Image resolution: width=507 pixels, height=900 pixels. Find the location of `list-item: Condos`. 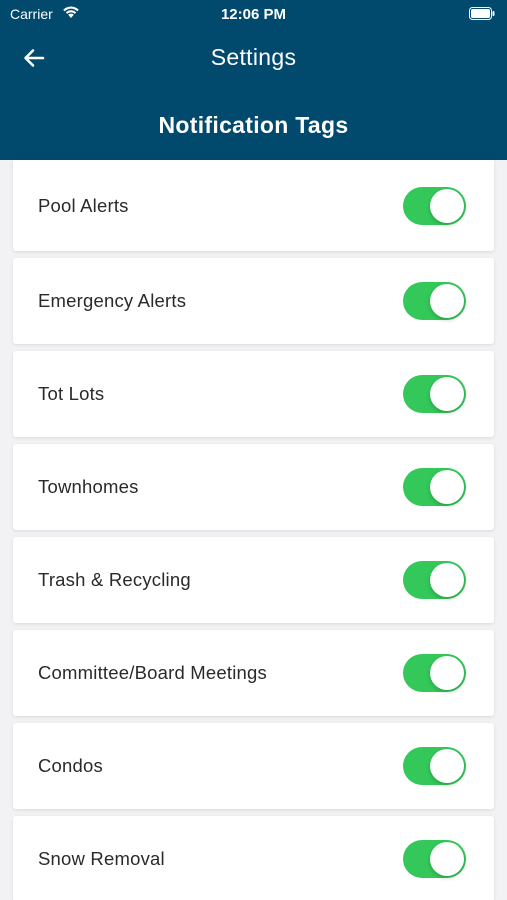

list-item: Condos is located at coordinates (253, 766).